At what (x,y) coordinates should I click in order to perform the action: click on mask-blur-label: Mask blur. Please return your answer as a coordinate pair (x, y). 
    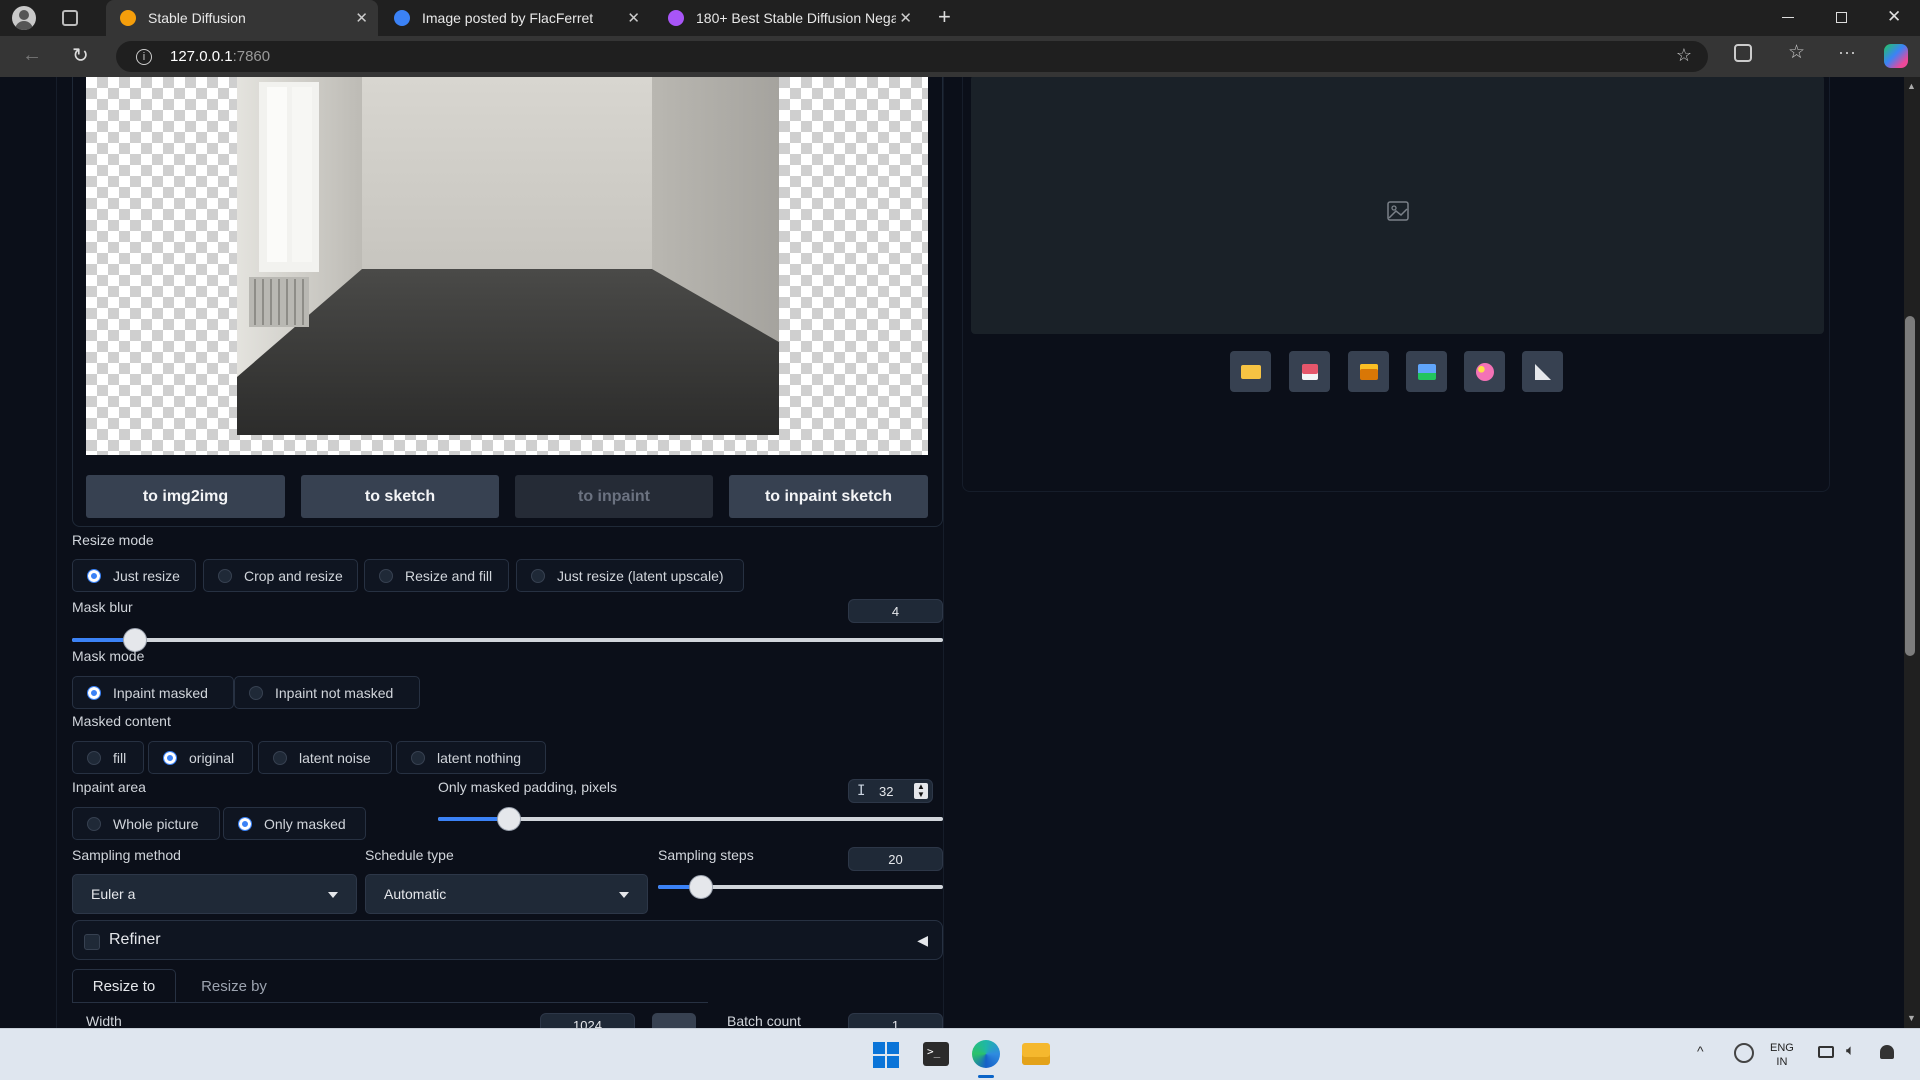
    Looking at the image, I should click on (102, 607).